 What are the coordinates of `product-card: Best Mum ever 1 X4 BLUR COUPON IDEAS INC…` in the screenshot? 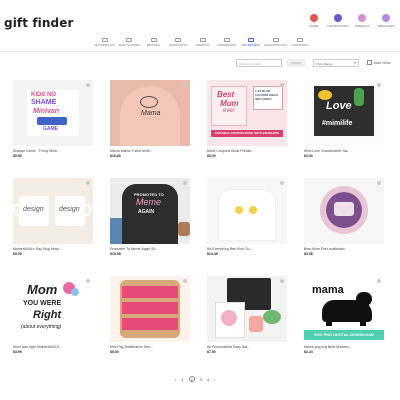 It's located at (247, 119).